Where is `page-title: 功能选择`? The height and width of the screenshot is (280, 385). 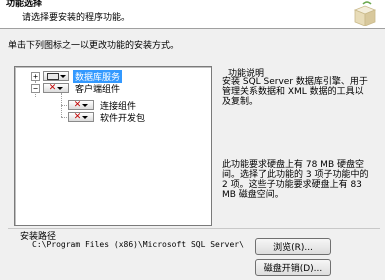
page-title: 功能选择 is located at coordinates (24, 4).